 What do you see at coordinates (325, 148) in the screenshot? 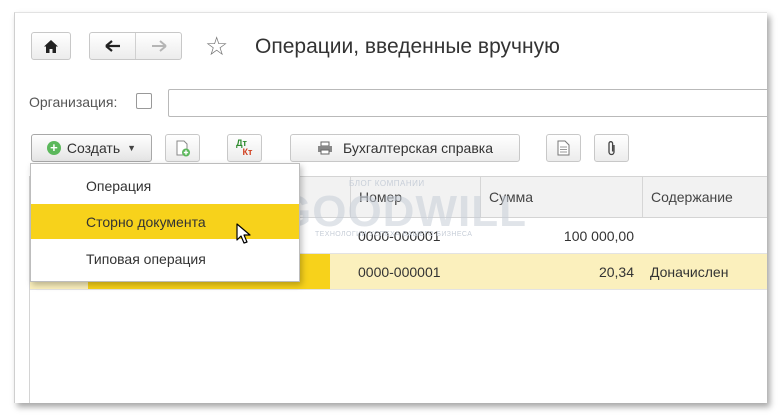
I see `printer-icon` at bounding box center [325, 148].